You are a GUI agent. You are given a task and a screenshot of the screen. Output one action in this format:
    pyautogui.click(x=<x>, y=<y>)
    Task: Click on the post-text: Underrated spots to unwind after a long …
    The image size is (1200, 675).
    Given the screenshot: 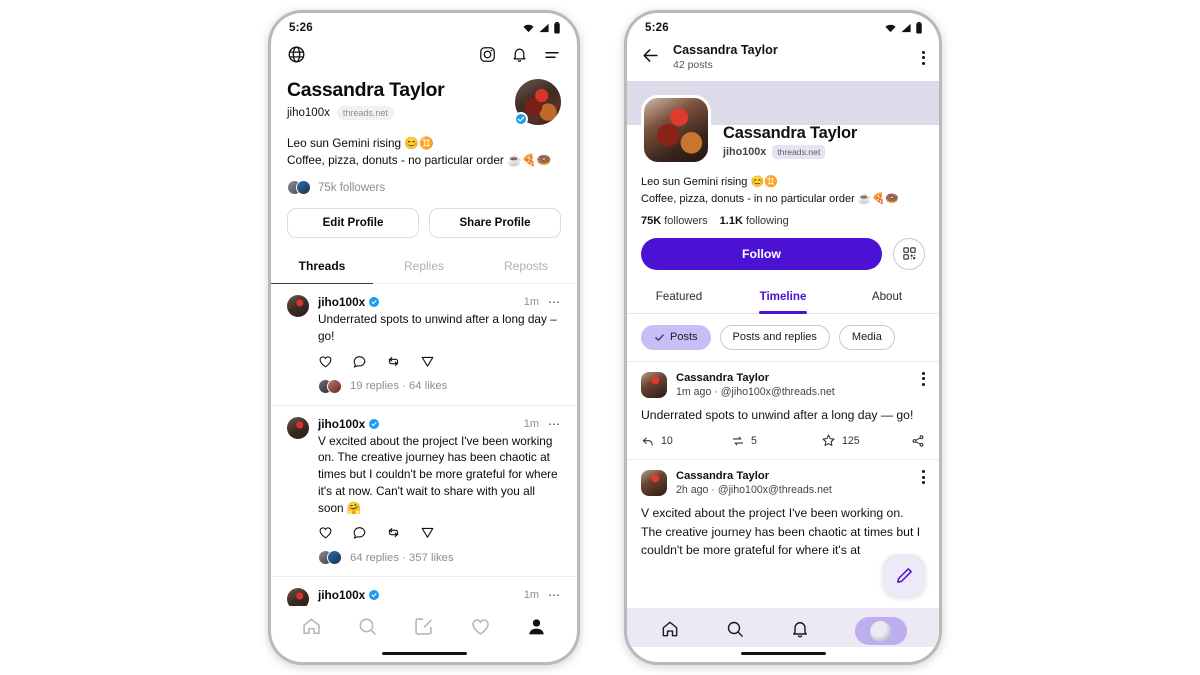 What is the action you would take?
    pyautogui.click(x=777, y=414)
    